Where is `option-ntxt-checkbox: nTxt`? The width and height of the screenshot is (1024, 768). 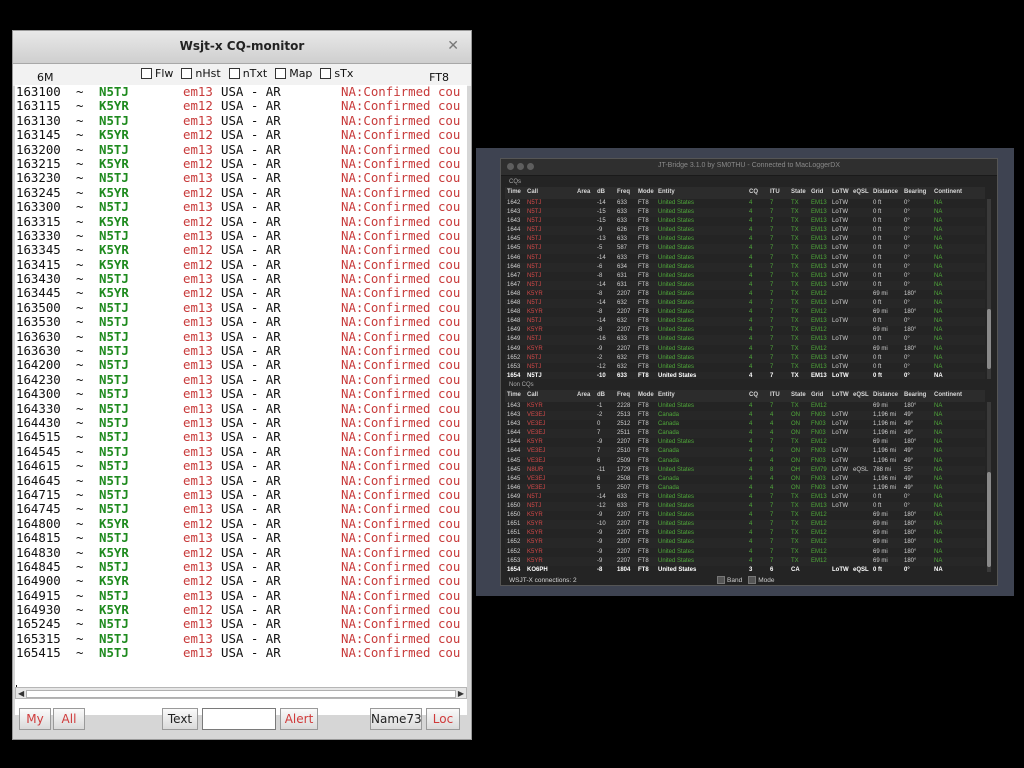 option-ntxt-checkbox: nTxt is located at coordinates (247, 73).